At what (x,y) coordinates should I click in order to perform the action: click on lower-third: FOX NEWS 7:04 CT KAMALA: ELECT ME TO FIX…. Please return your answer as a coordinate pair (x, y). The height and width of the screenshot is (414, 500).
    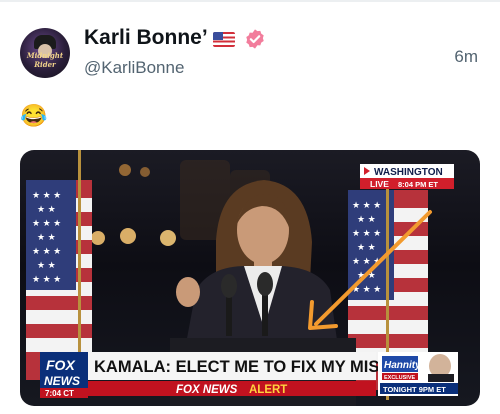
    Looking at the image, I should click on (249, 375).